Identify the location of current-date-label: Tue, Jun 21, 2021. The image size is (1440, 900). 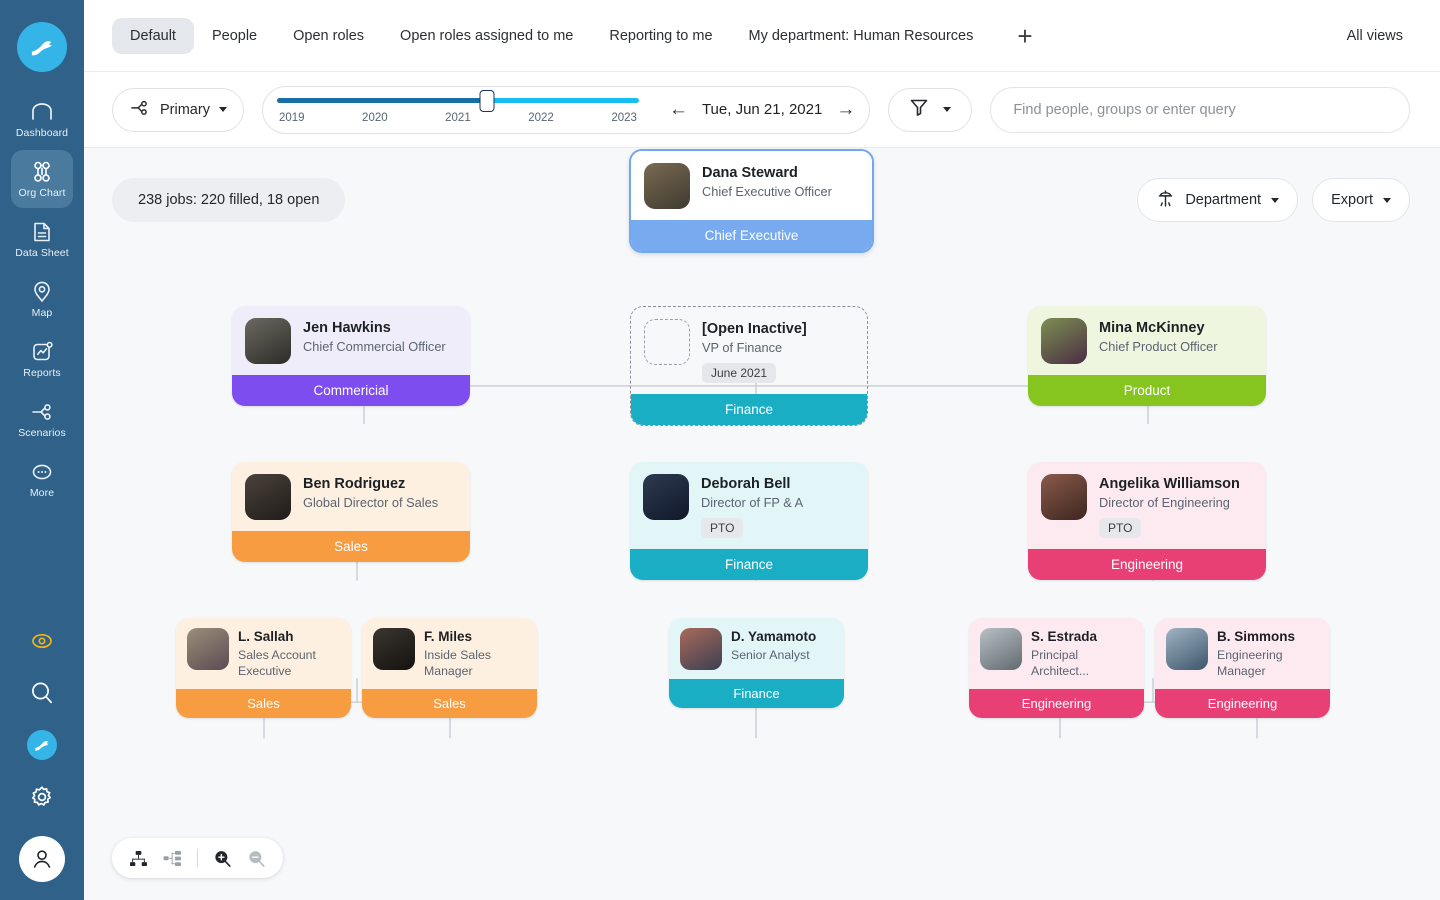
(762, 109).